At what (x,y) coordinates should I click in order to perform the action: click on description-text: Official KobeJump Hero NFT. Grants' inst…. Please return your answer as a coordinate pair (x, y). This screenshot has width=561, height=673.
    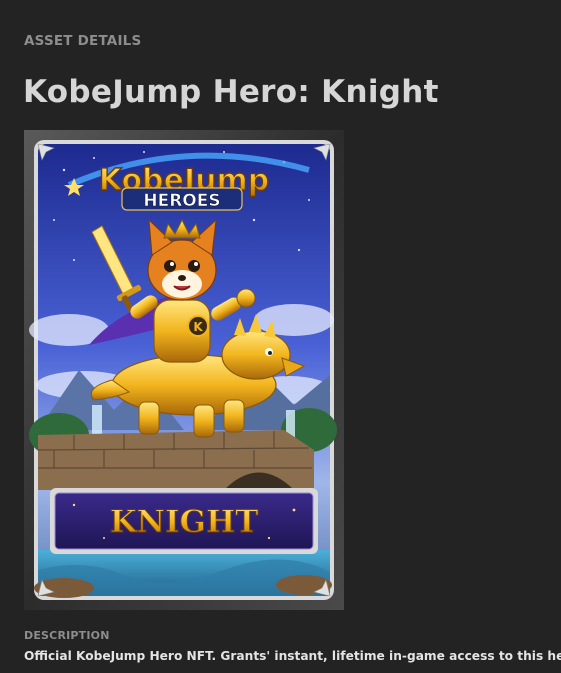
    Looking at the image, I should click on (292, 656).